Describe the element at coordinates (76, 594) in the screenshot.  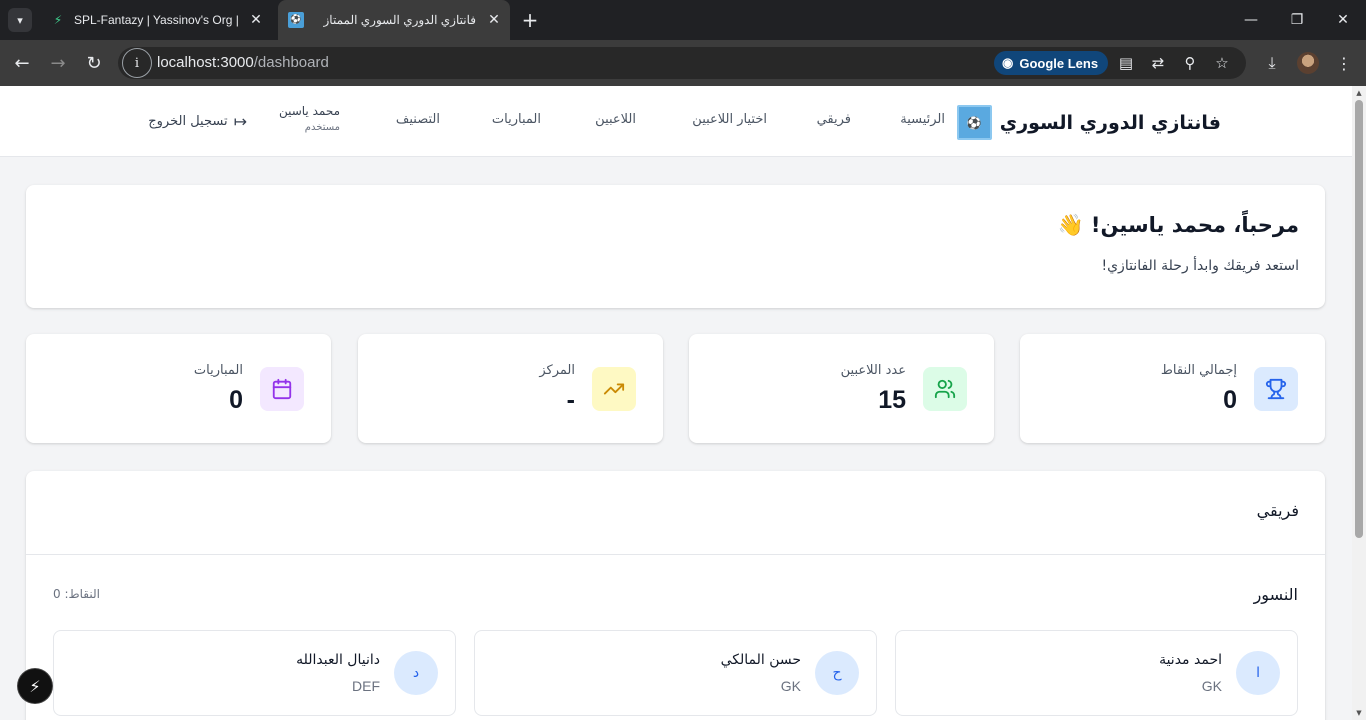
I see `team-points: النقاط: 0` at that location.